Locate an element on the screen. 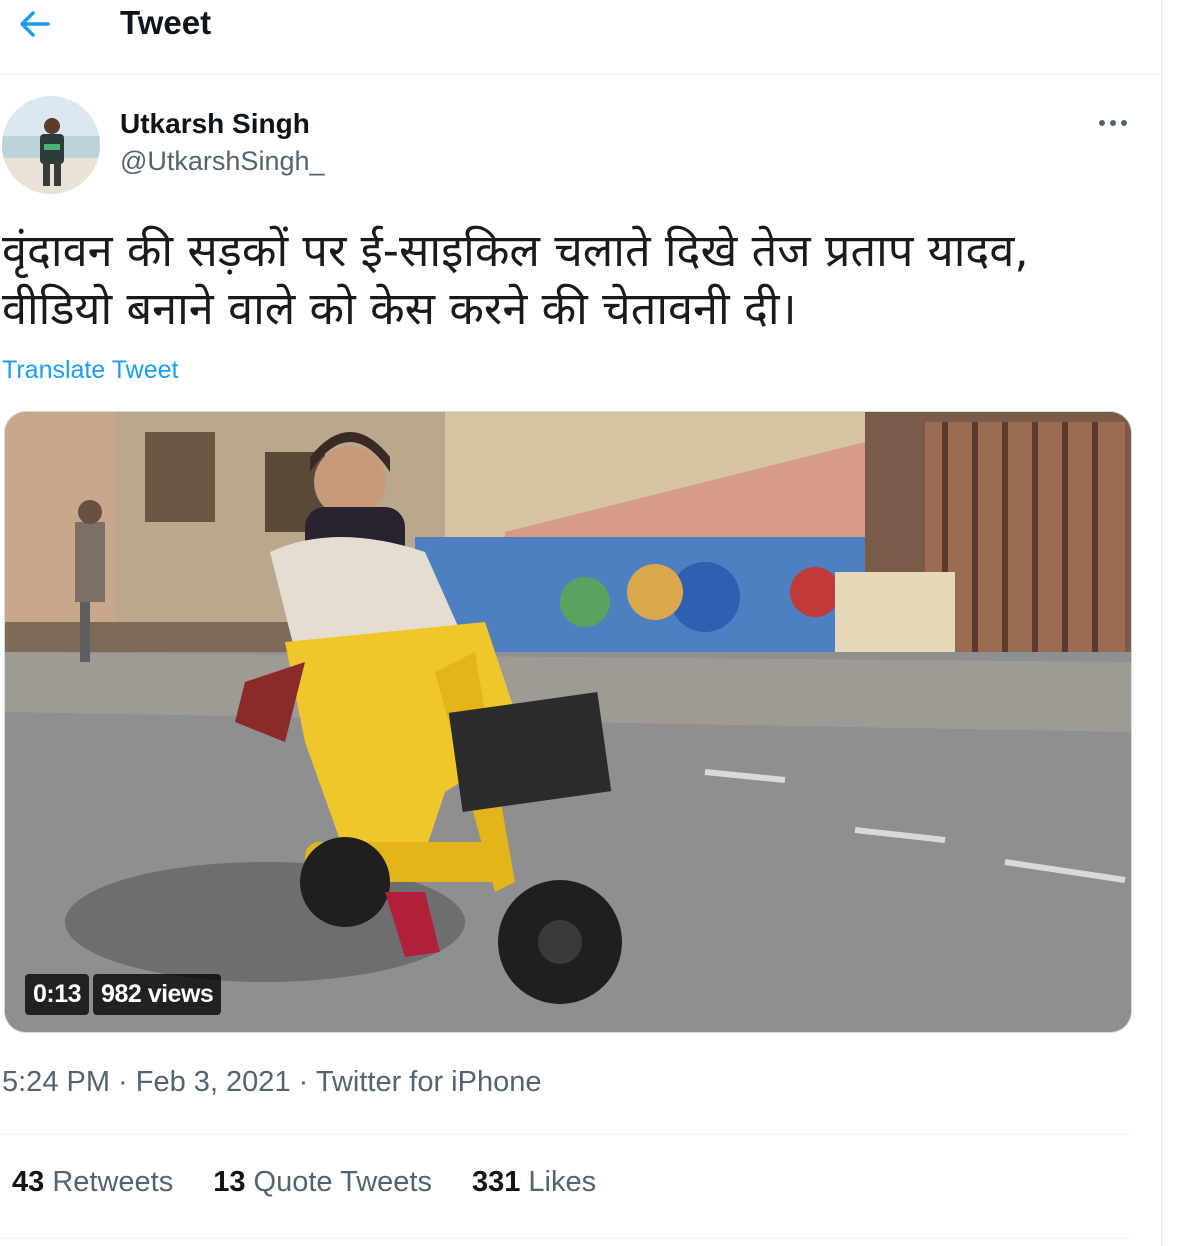 Image resolution: width=1200 pixels, height=1246 pixels. back-button is located at coordinates (34, 24).